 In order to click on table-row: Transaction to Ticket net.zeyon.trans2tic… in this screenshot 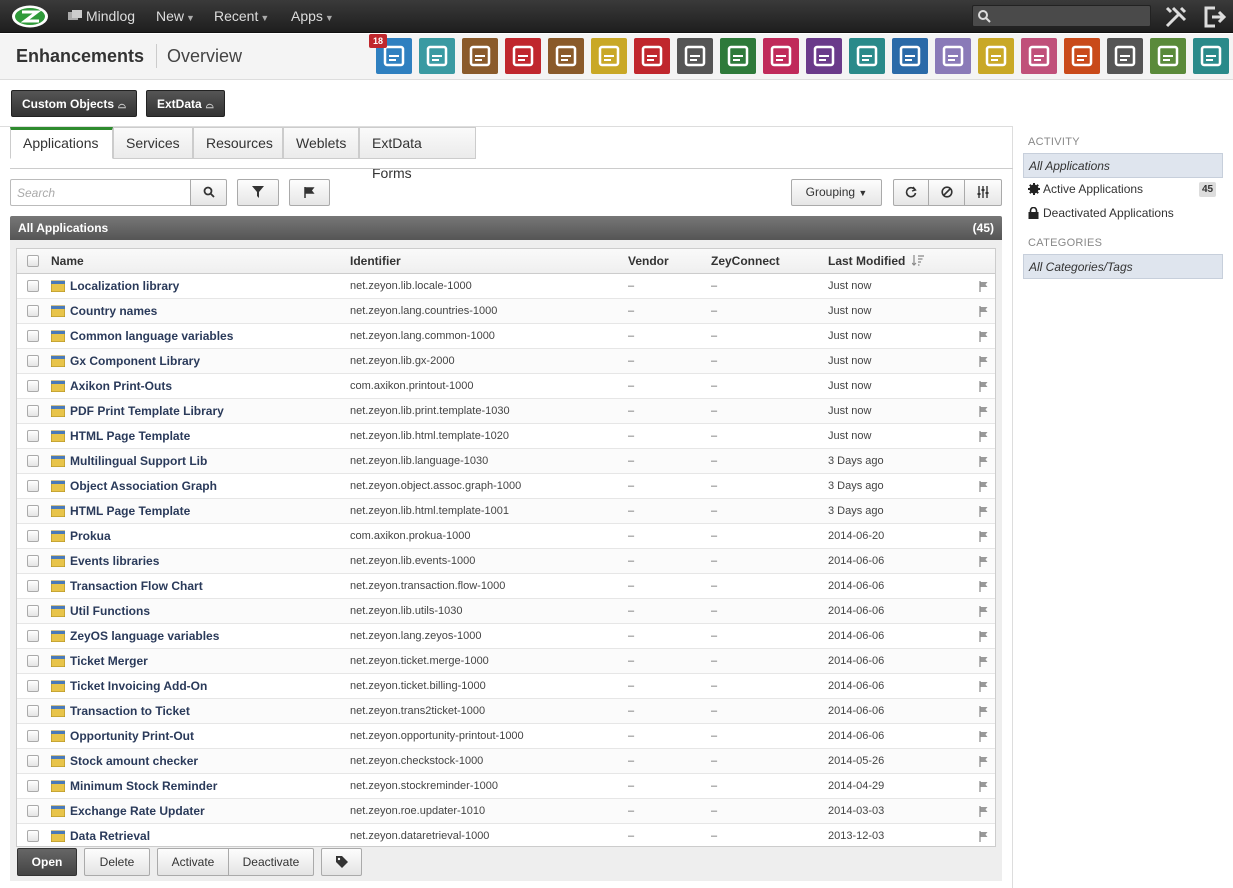, I will do `click(506, 711)`.